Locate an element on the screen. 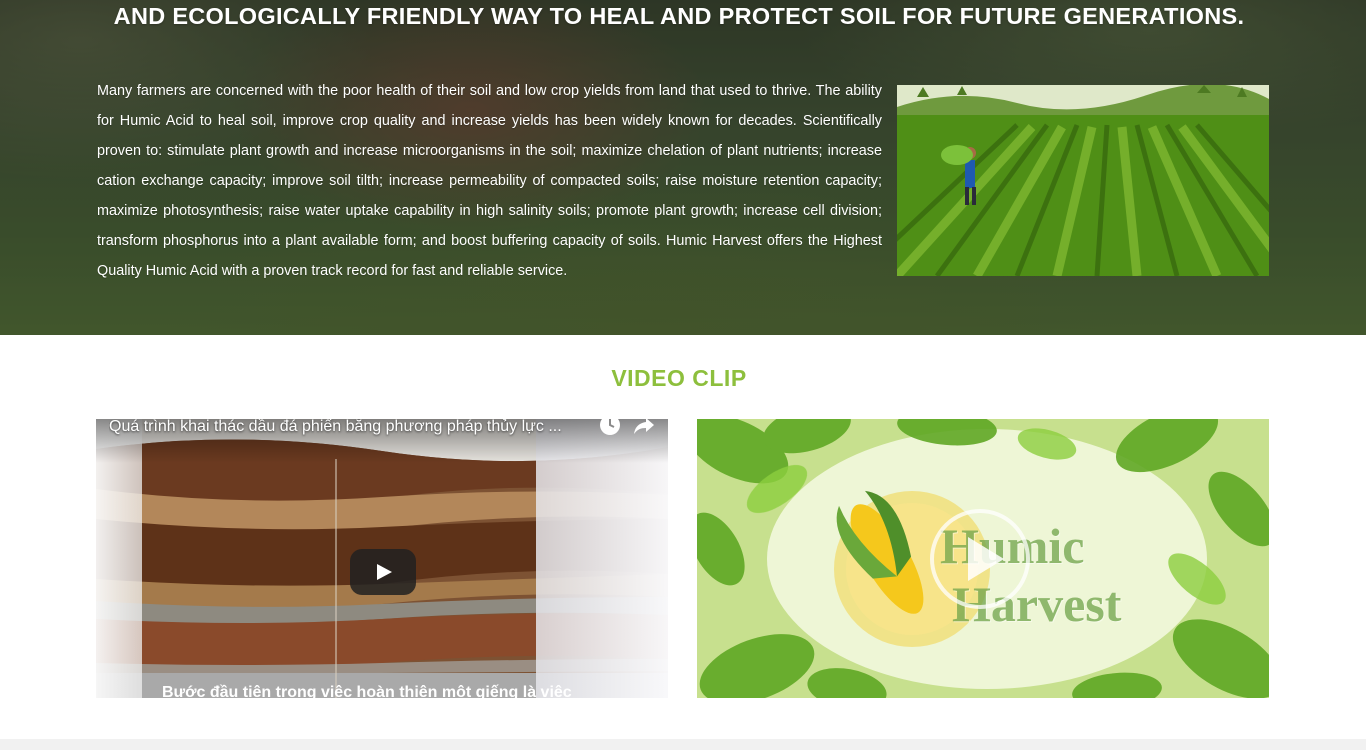 This screenshot has height=750, width=1366. footer-strip is located at coordinates (683, 744).